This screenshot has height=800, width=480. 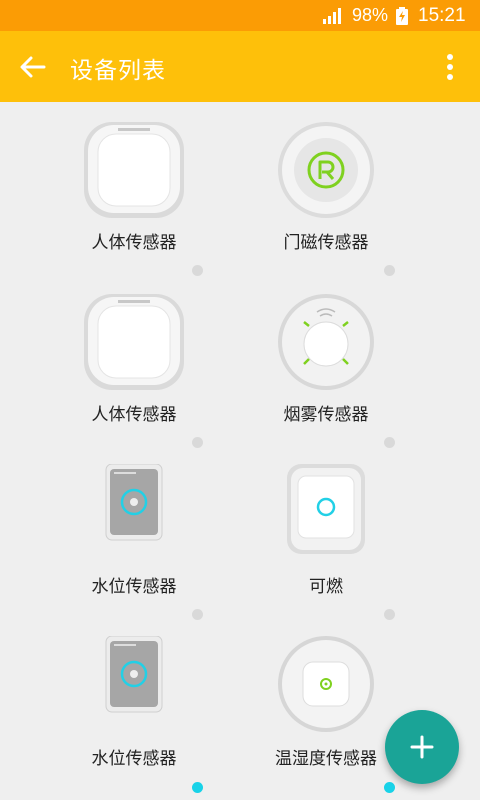 What do you see at coordinates (326, 415) in the screenshot?
I see `device-label: 烟雾传感器` at bounding box center [326, 415].